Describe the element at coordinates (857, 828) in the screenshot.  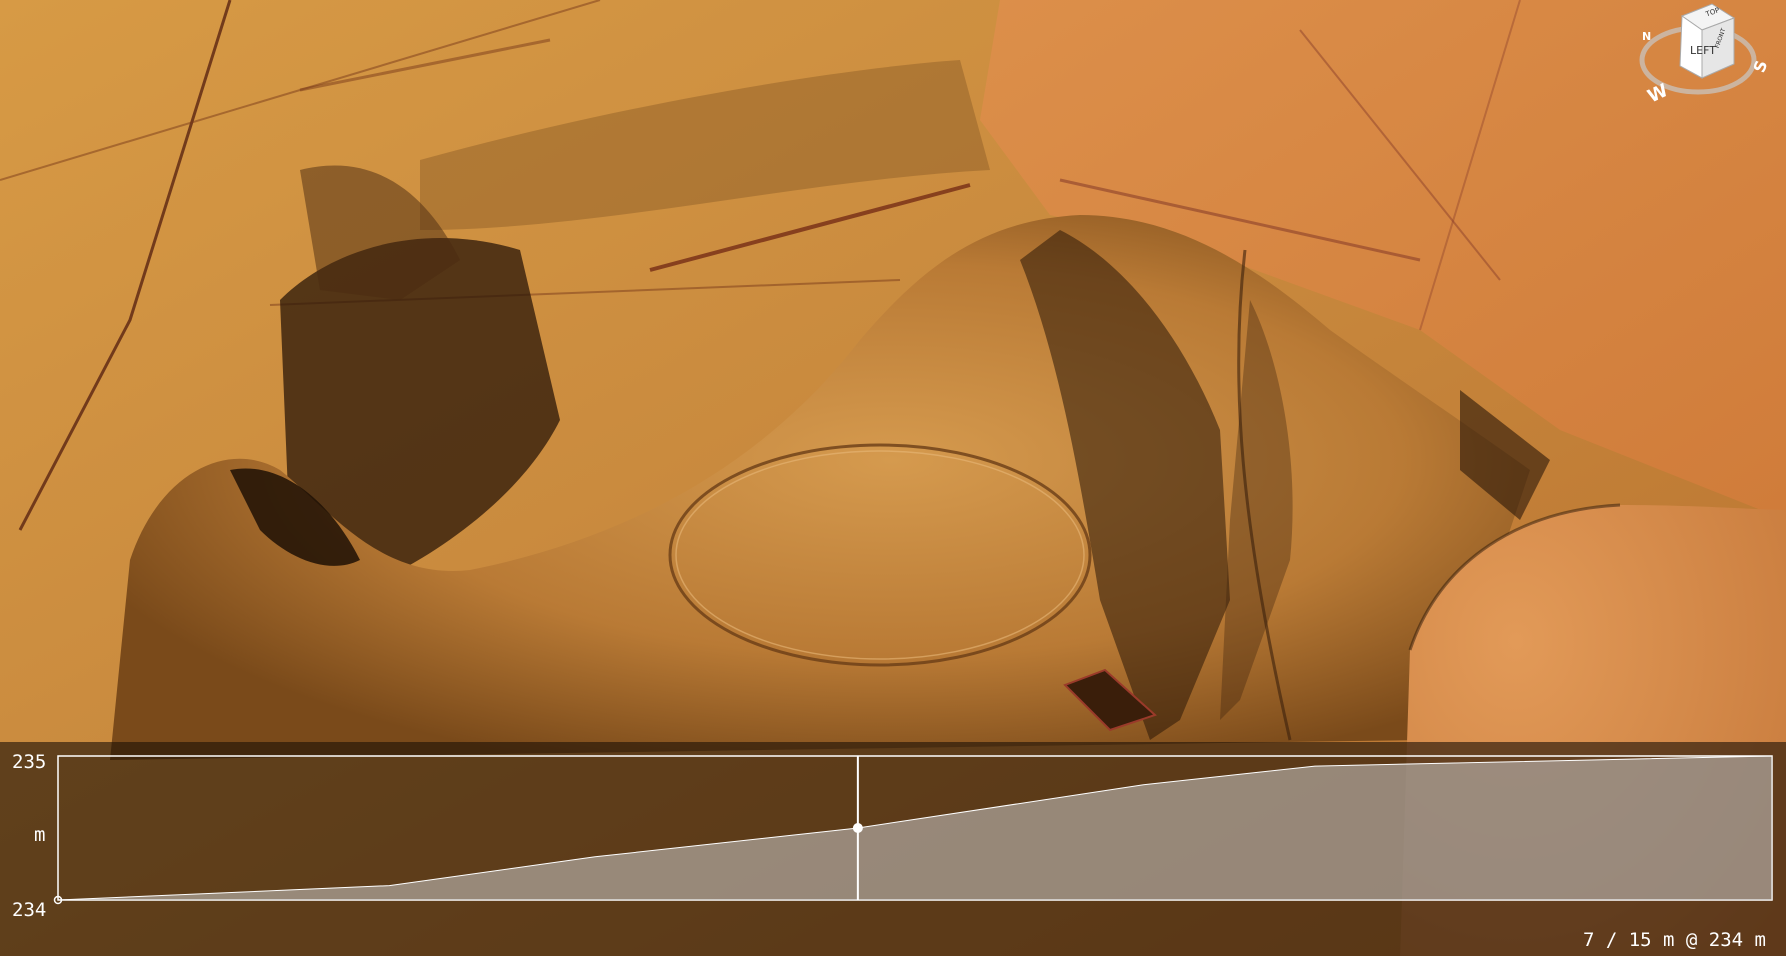
I see `profile-cursor-marker` at that location.